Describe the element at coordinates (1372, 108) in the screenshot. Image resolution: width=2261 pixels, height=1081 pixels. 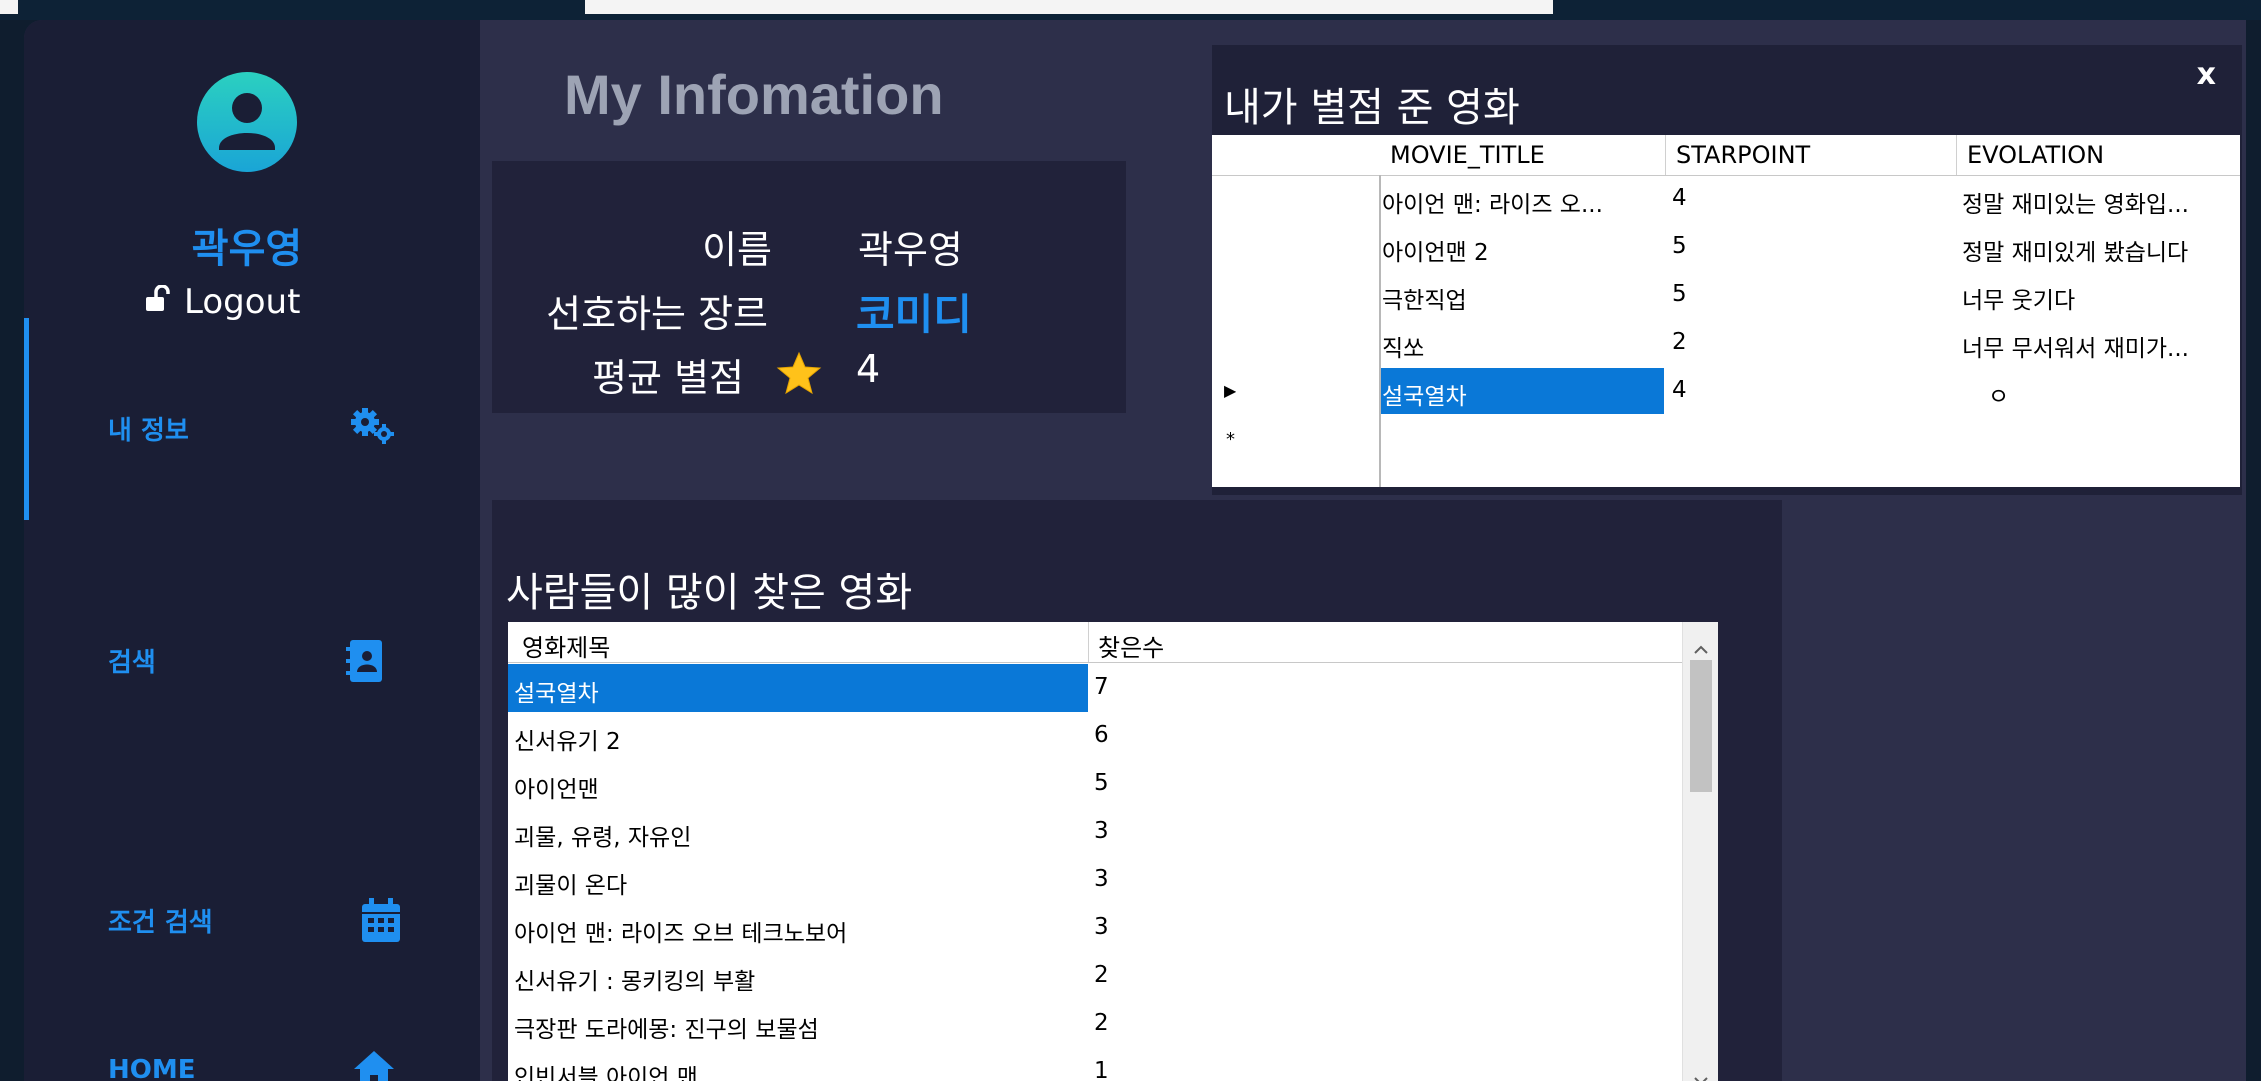
I see `rated-movies-title: 내가 별점 준 영화` at that location.